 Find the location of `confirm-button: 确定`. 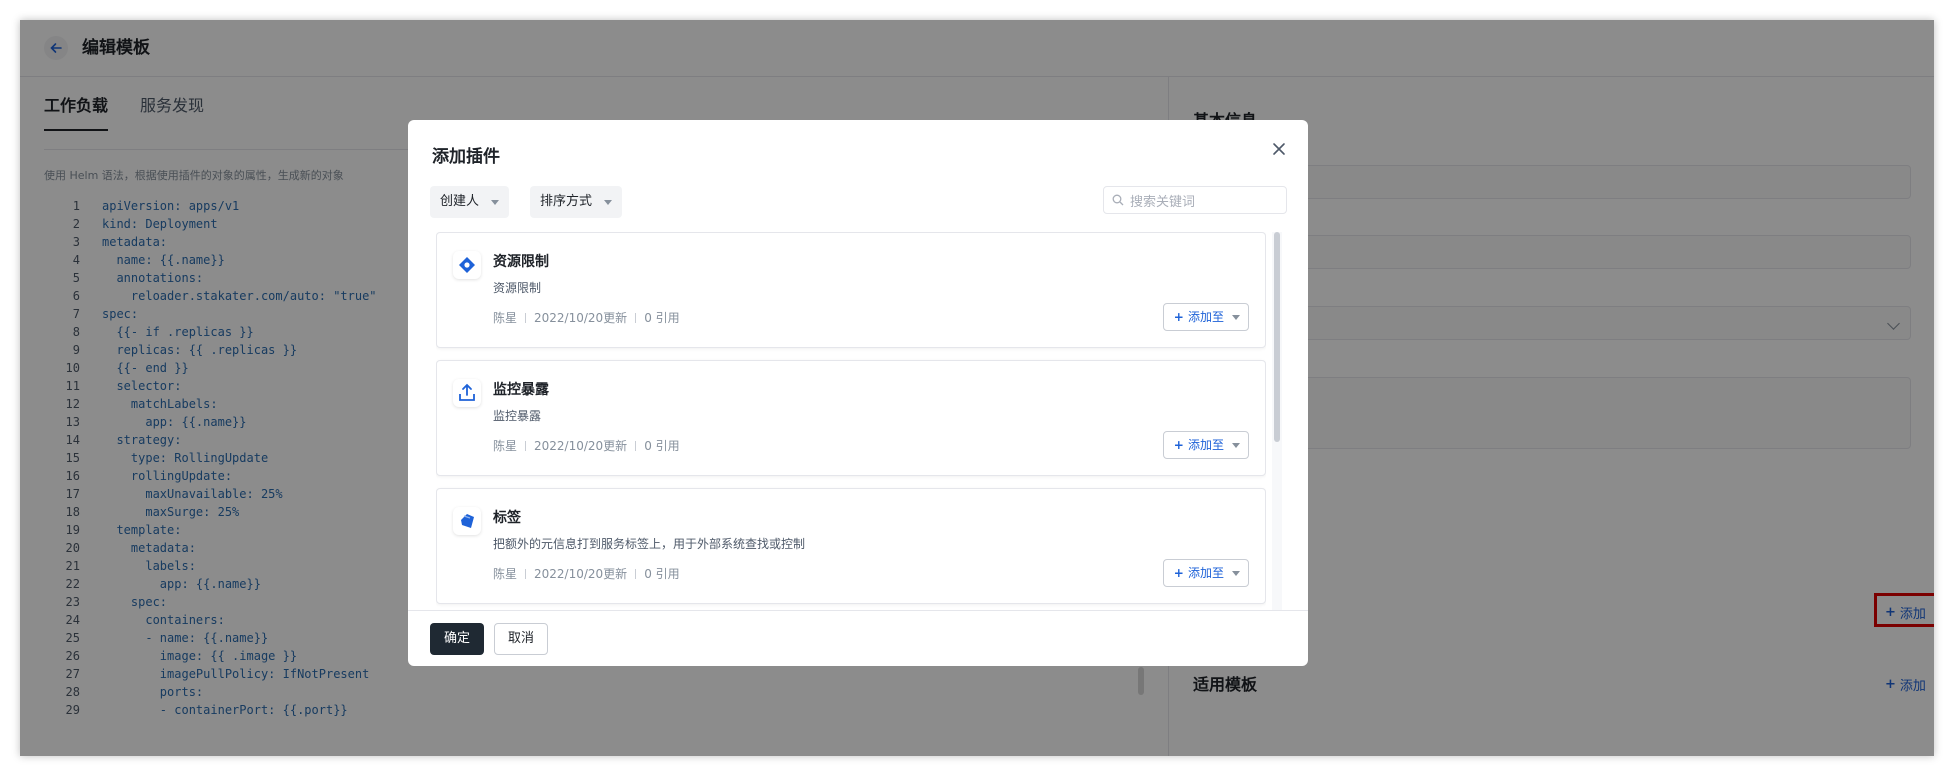

confirm-button: 确定 is located at coordinates (457, 639).